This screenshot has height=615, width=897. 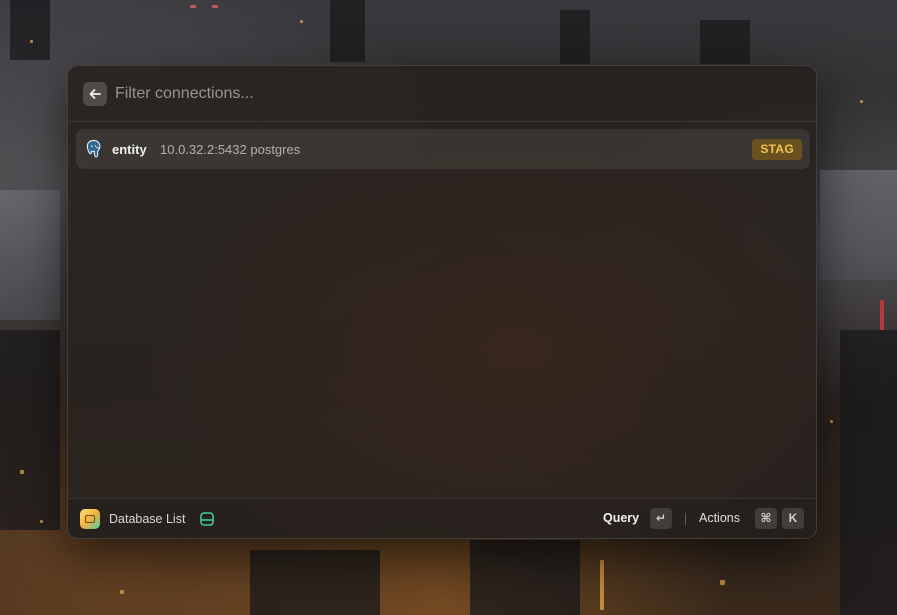 What do you see at coordinates (147, 519) in the screenshot?
I see `footer-title: Database List` at bounding box center [147, 519].